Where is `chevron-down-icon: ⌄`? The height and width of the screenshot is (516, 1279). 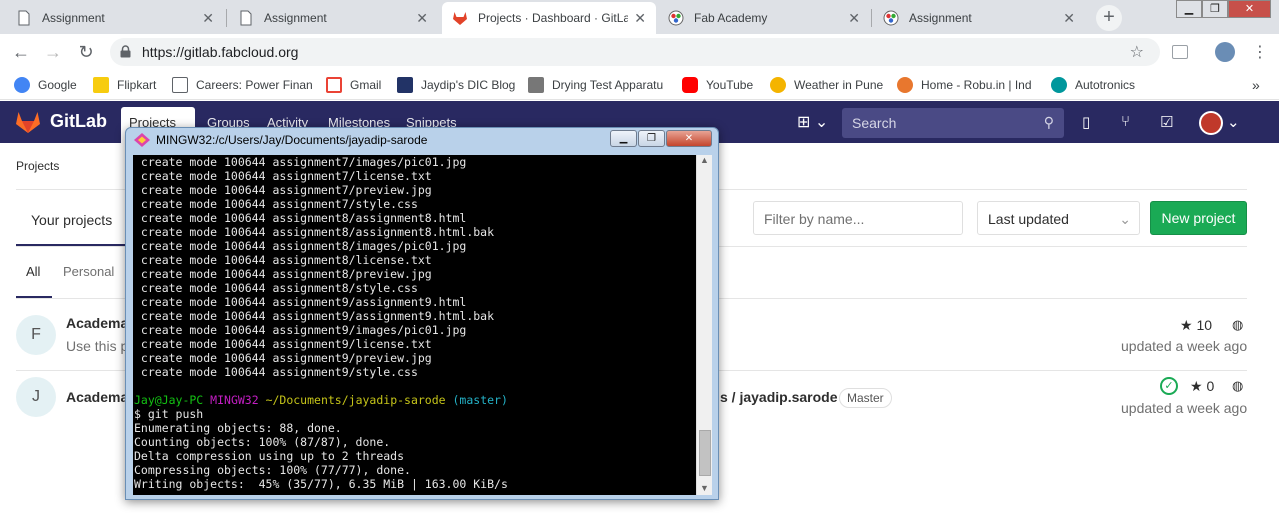 chevron-down-icon: ⌄ is located at coordinates (1233, 122).